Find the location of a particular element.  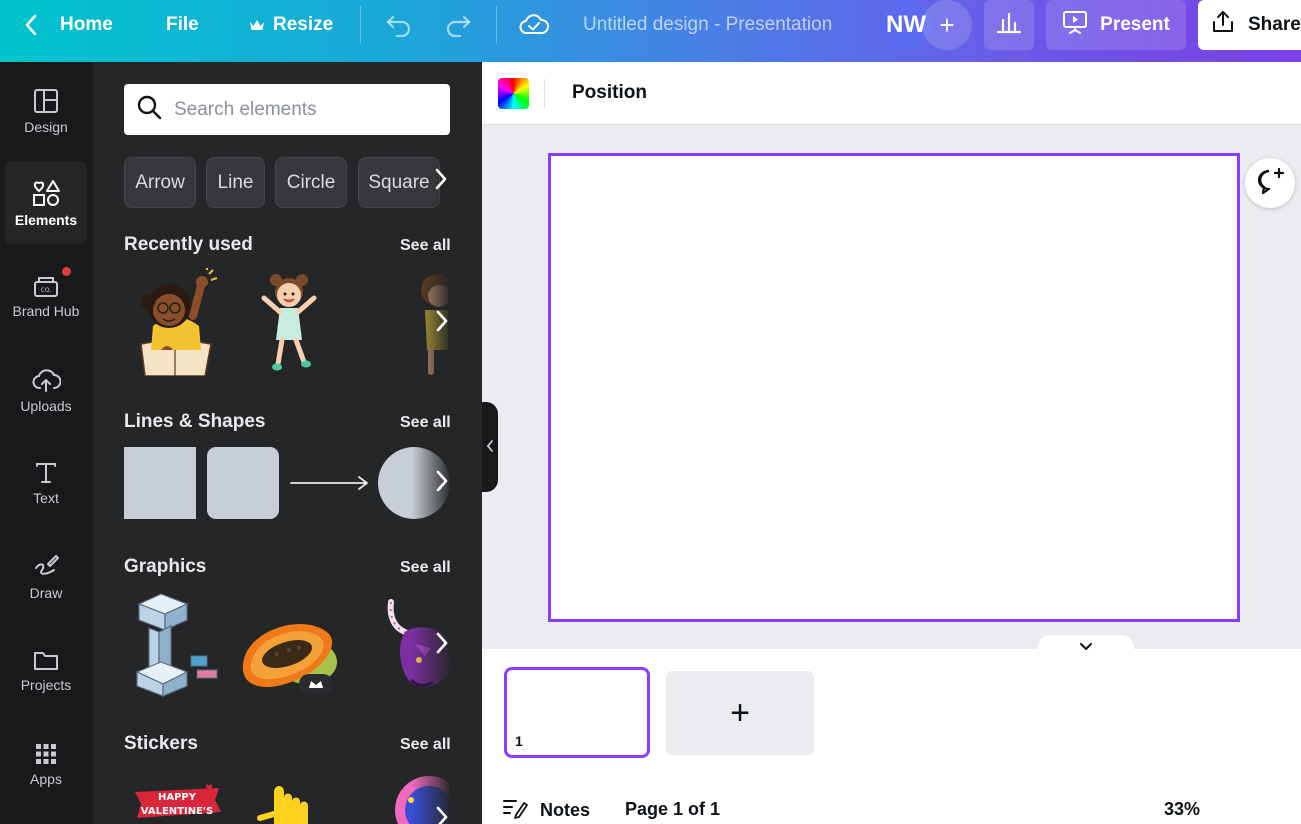

context-toolbar: Position is located at coordinates (891, 93).